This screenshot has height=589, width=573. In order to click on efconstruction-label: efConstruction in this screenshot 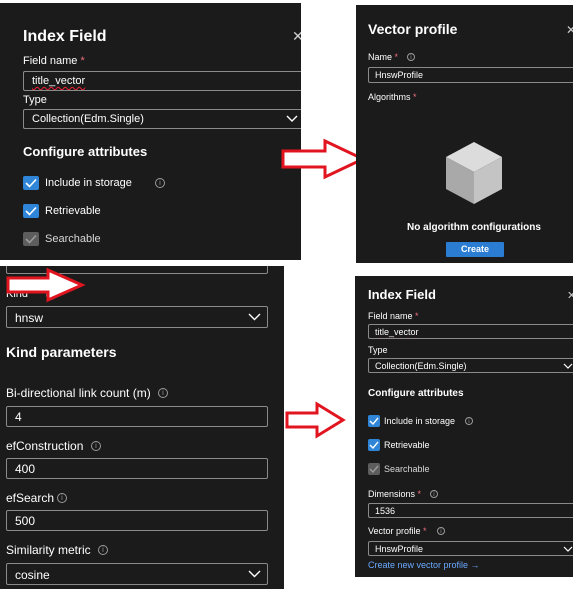, I will do `click(45, 446)`.